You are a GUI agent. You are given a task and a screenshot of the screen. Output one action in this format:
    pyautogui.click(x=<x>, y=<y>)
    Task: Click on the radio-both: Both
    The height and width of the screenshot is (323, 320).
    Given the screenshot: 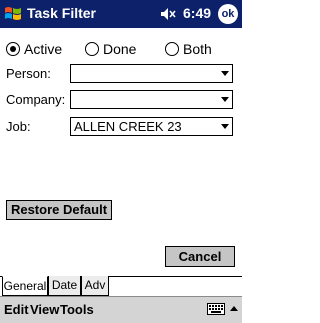 What is the action you would take?
    pyautogui.click(x=188, y=49)
    